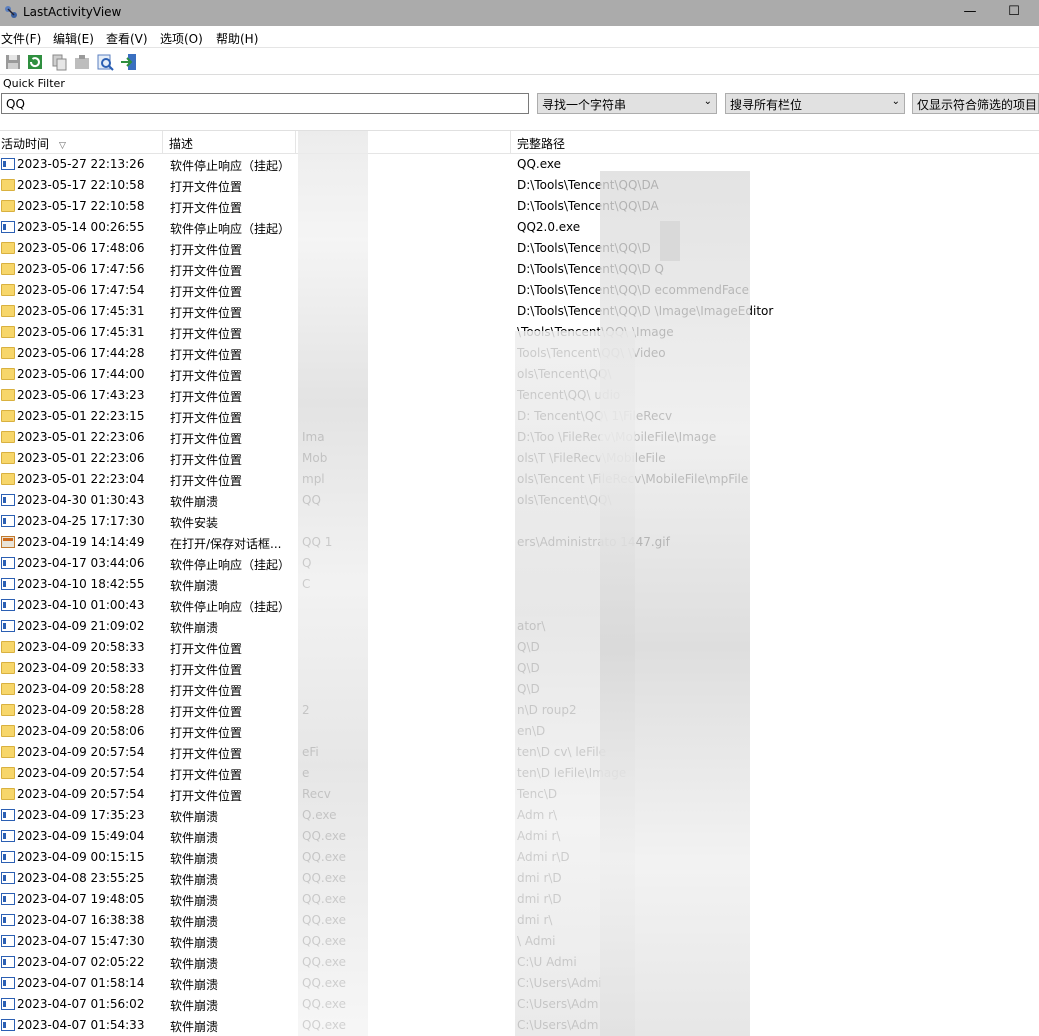  Describe the element at coordinates (519, 13) in the screenshot. I see `title-bar: LastActivityView — ☐` at that location.